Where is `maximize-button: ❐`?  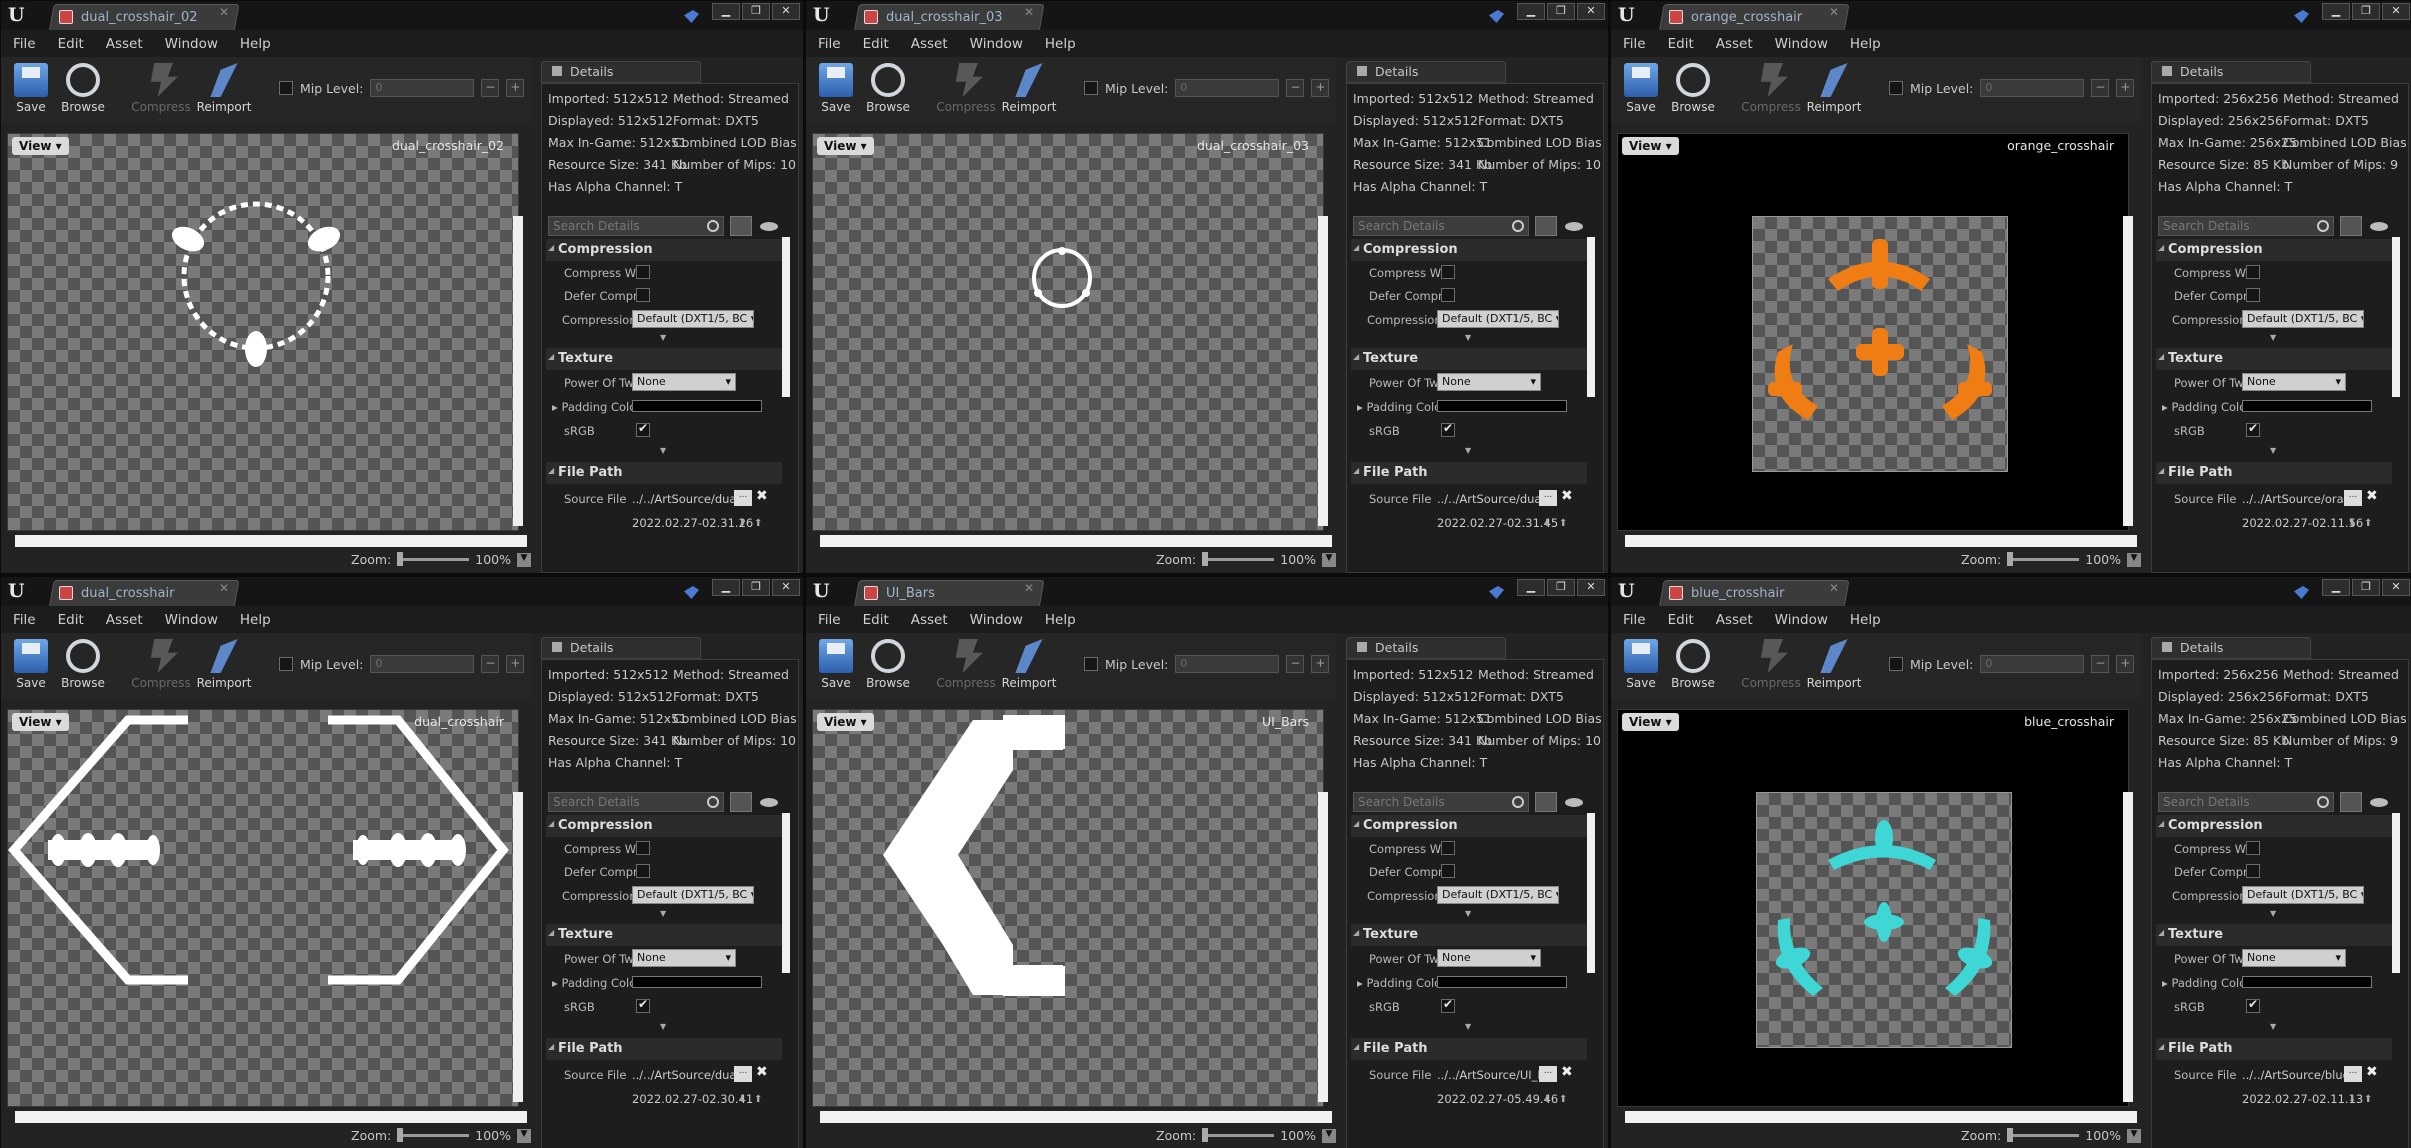
maximize-button: ❐ is located at coordinates (1561, 587).